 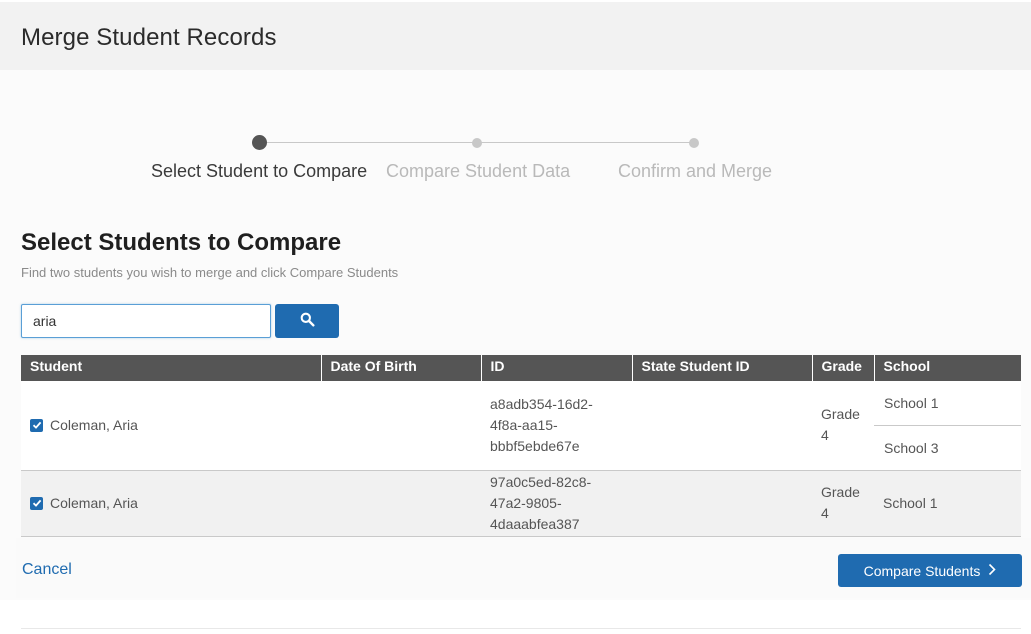 What do you see at coordinates (992, 571) in the screenshot?
I see `chevron-right-icon` at bounding box center [992, 571].